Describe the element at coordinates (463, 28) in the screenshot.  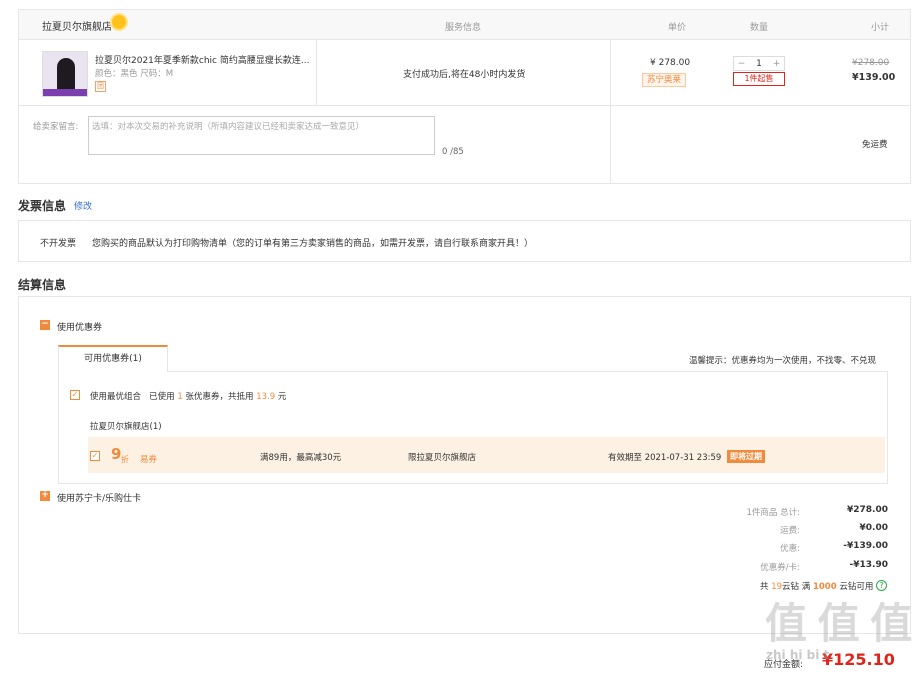
I see `header-service: 服务信息` at that location.